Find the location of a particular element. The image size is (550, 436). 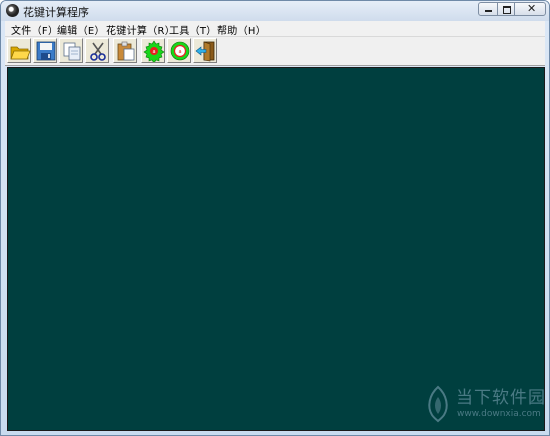

copy-button is located at coordinates (71, 50).